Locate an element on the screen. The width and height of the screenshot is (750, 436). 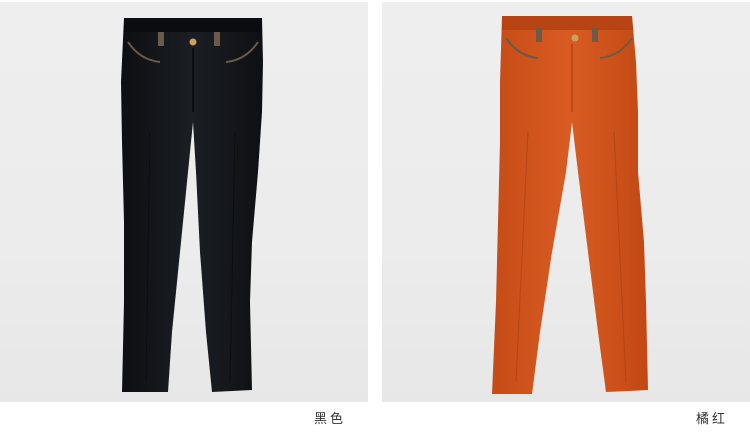
caption-bar: 黑色 is located at coordinates (184, 416).